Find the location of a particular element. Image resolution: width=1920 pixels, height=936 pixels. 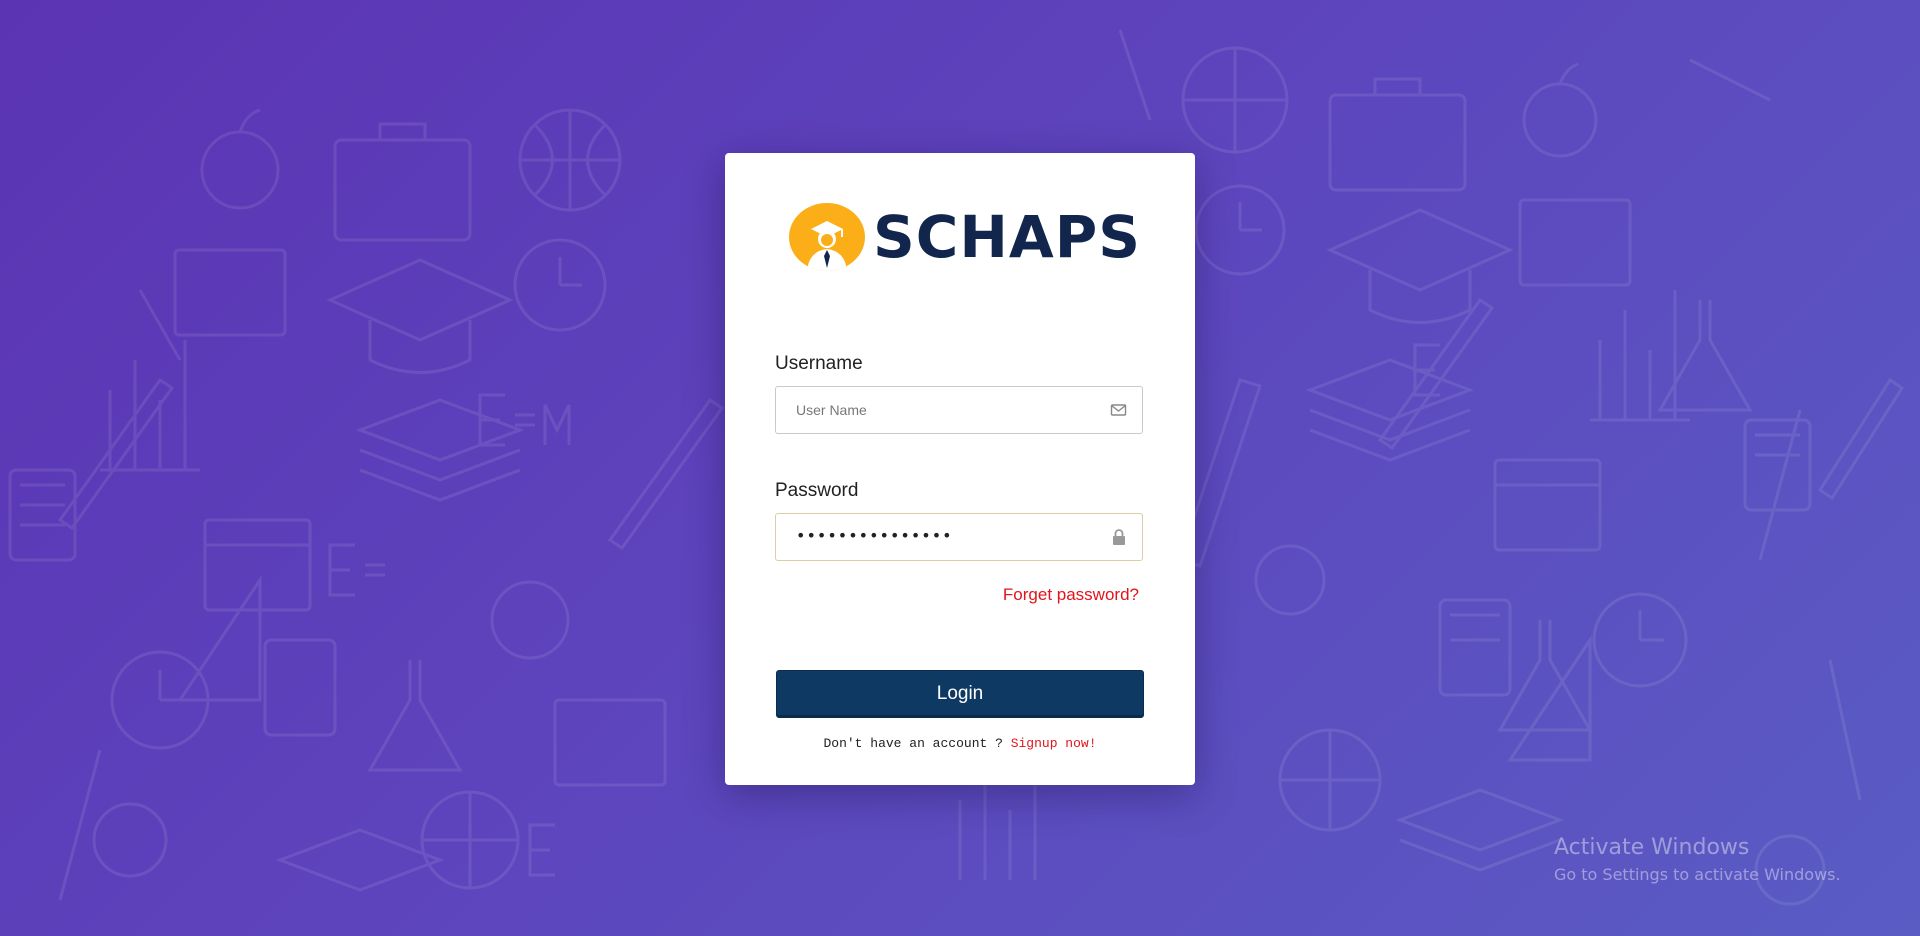

watermark-title: Activate Windows is located at coordinates (1652, 847).